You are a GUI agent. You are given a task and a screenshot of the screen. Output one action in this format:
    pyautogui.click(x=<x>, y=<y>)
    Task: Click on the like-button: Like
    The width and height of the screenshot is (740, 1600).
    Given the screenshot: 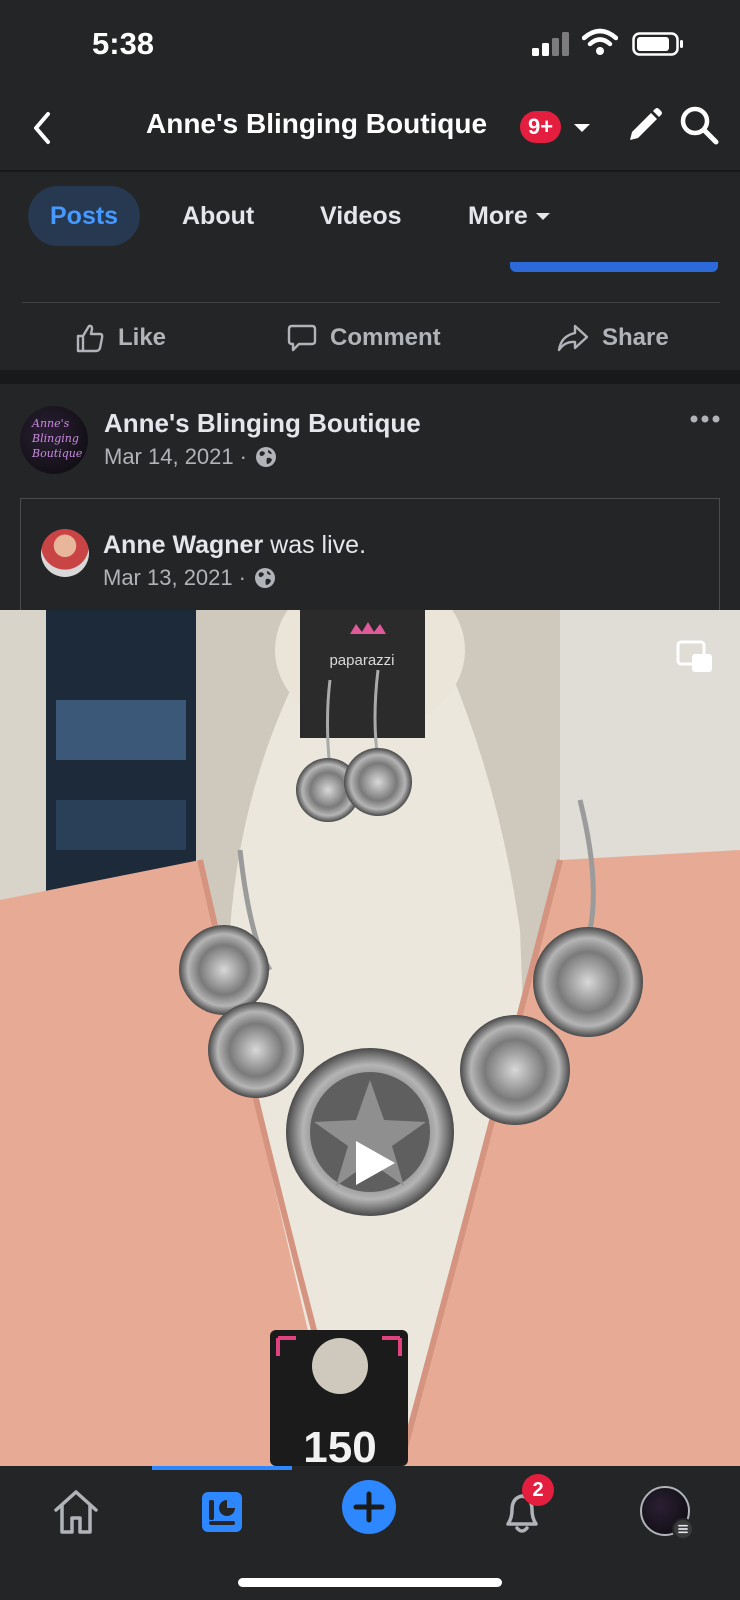 What is the action you would take?
    pyautogui.click(x=120, y=338)
    